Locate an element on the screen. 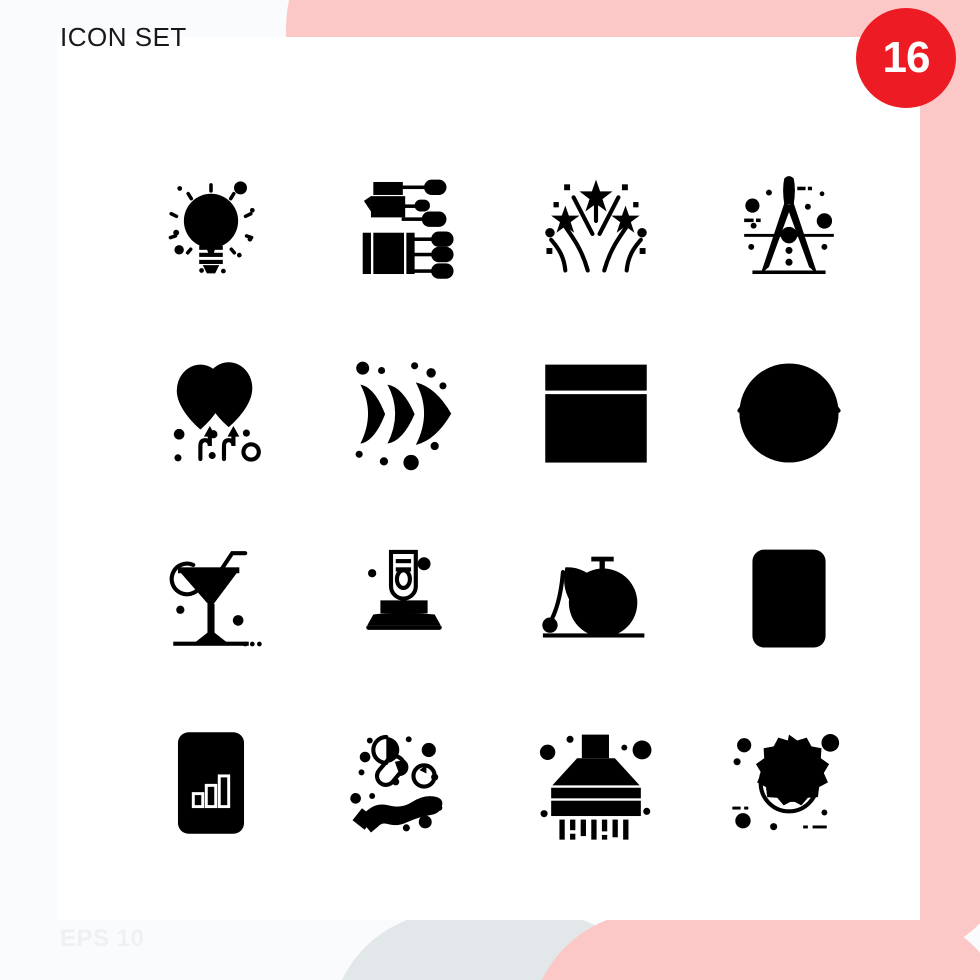 This screenshot has width=980, height=980. decor-blob-pink-bottom is located at coordinates (755, 946).